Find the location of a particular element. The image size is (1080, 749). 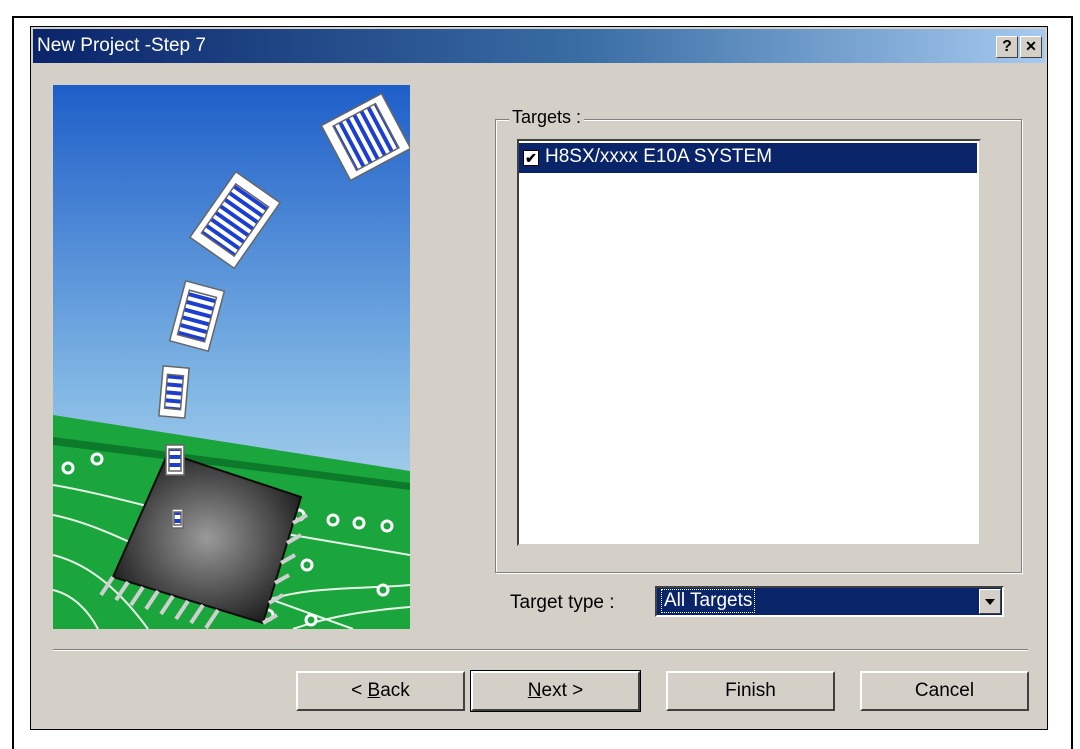

next-button: Next > is located at coordinates (555, 691).